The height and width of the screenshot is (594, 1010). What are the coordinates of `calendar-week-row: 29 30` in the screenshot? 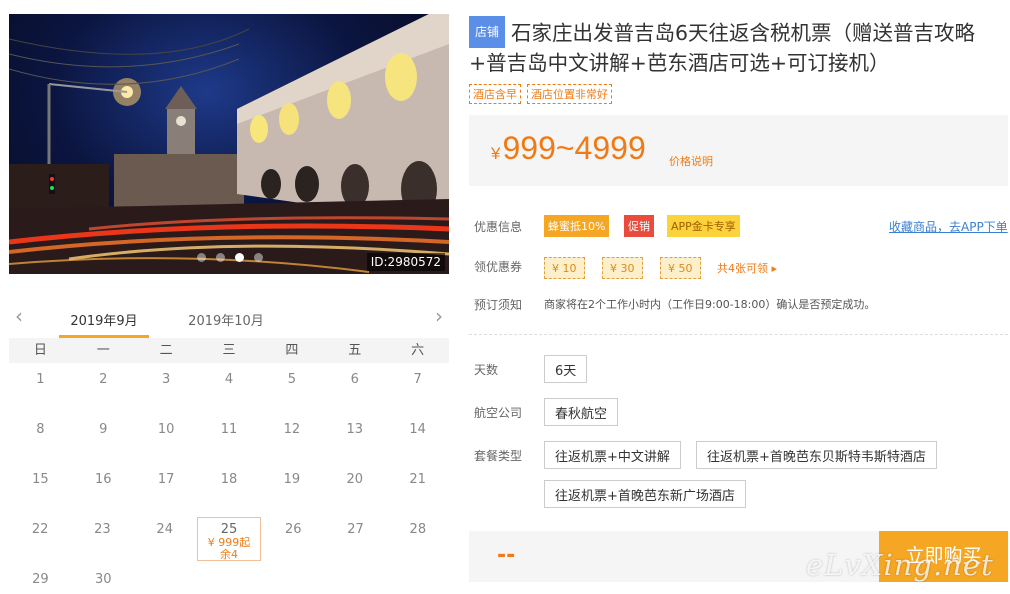 It's located at (229, 578).